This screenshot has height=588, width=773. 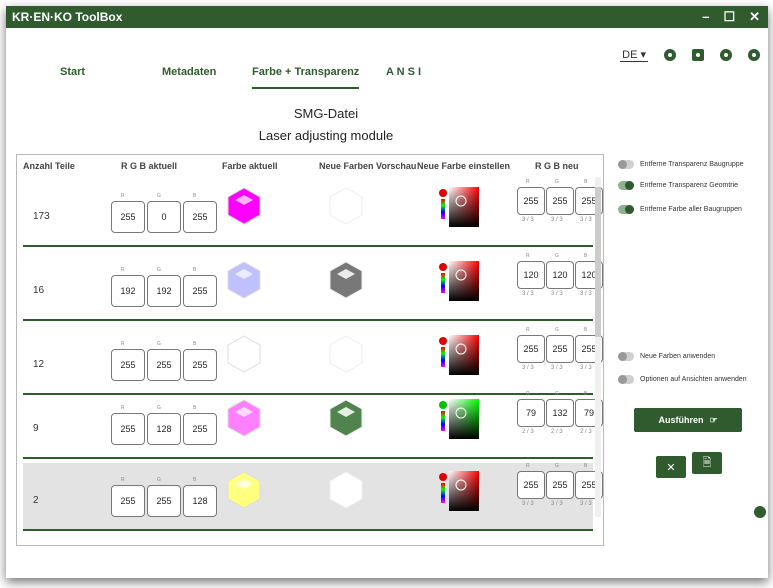 What do you see at coordinates (698, 55) in the screenshot?
I see `settings-icon` at bounding box center [698, 55].